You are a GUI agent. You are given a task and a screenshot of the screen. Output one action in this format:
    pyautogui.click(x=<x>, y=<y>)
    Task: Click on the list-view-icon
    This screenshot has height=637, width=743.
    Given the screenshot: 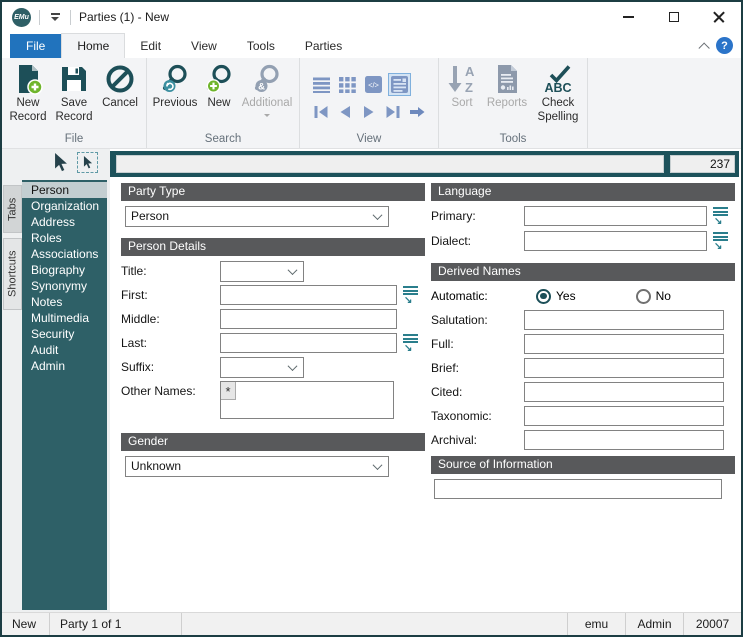 What is the action you would take?
    pyautogui.click(x=321, y=85)
    